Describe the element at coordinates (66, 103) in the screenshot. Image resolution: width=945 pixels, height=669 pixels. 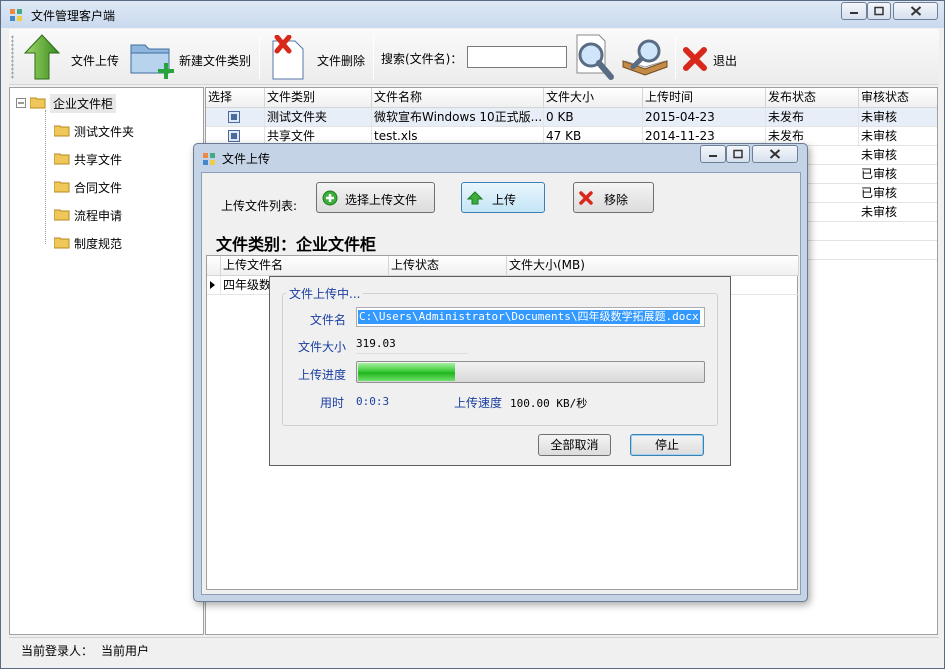
I see `tree-root: 企业文件柜` at that location.